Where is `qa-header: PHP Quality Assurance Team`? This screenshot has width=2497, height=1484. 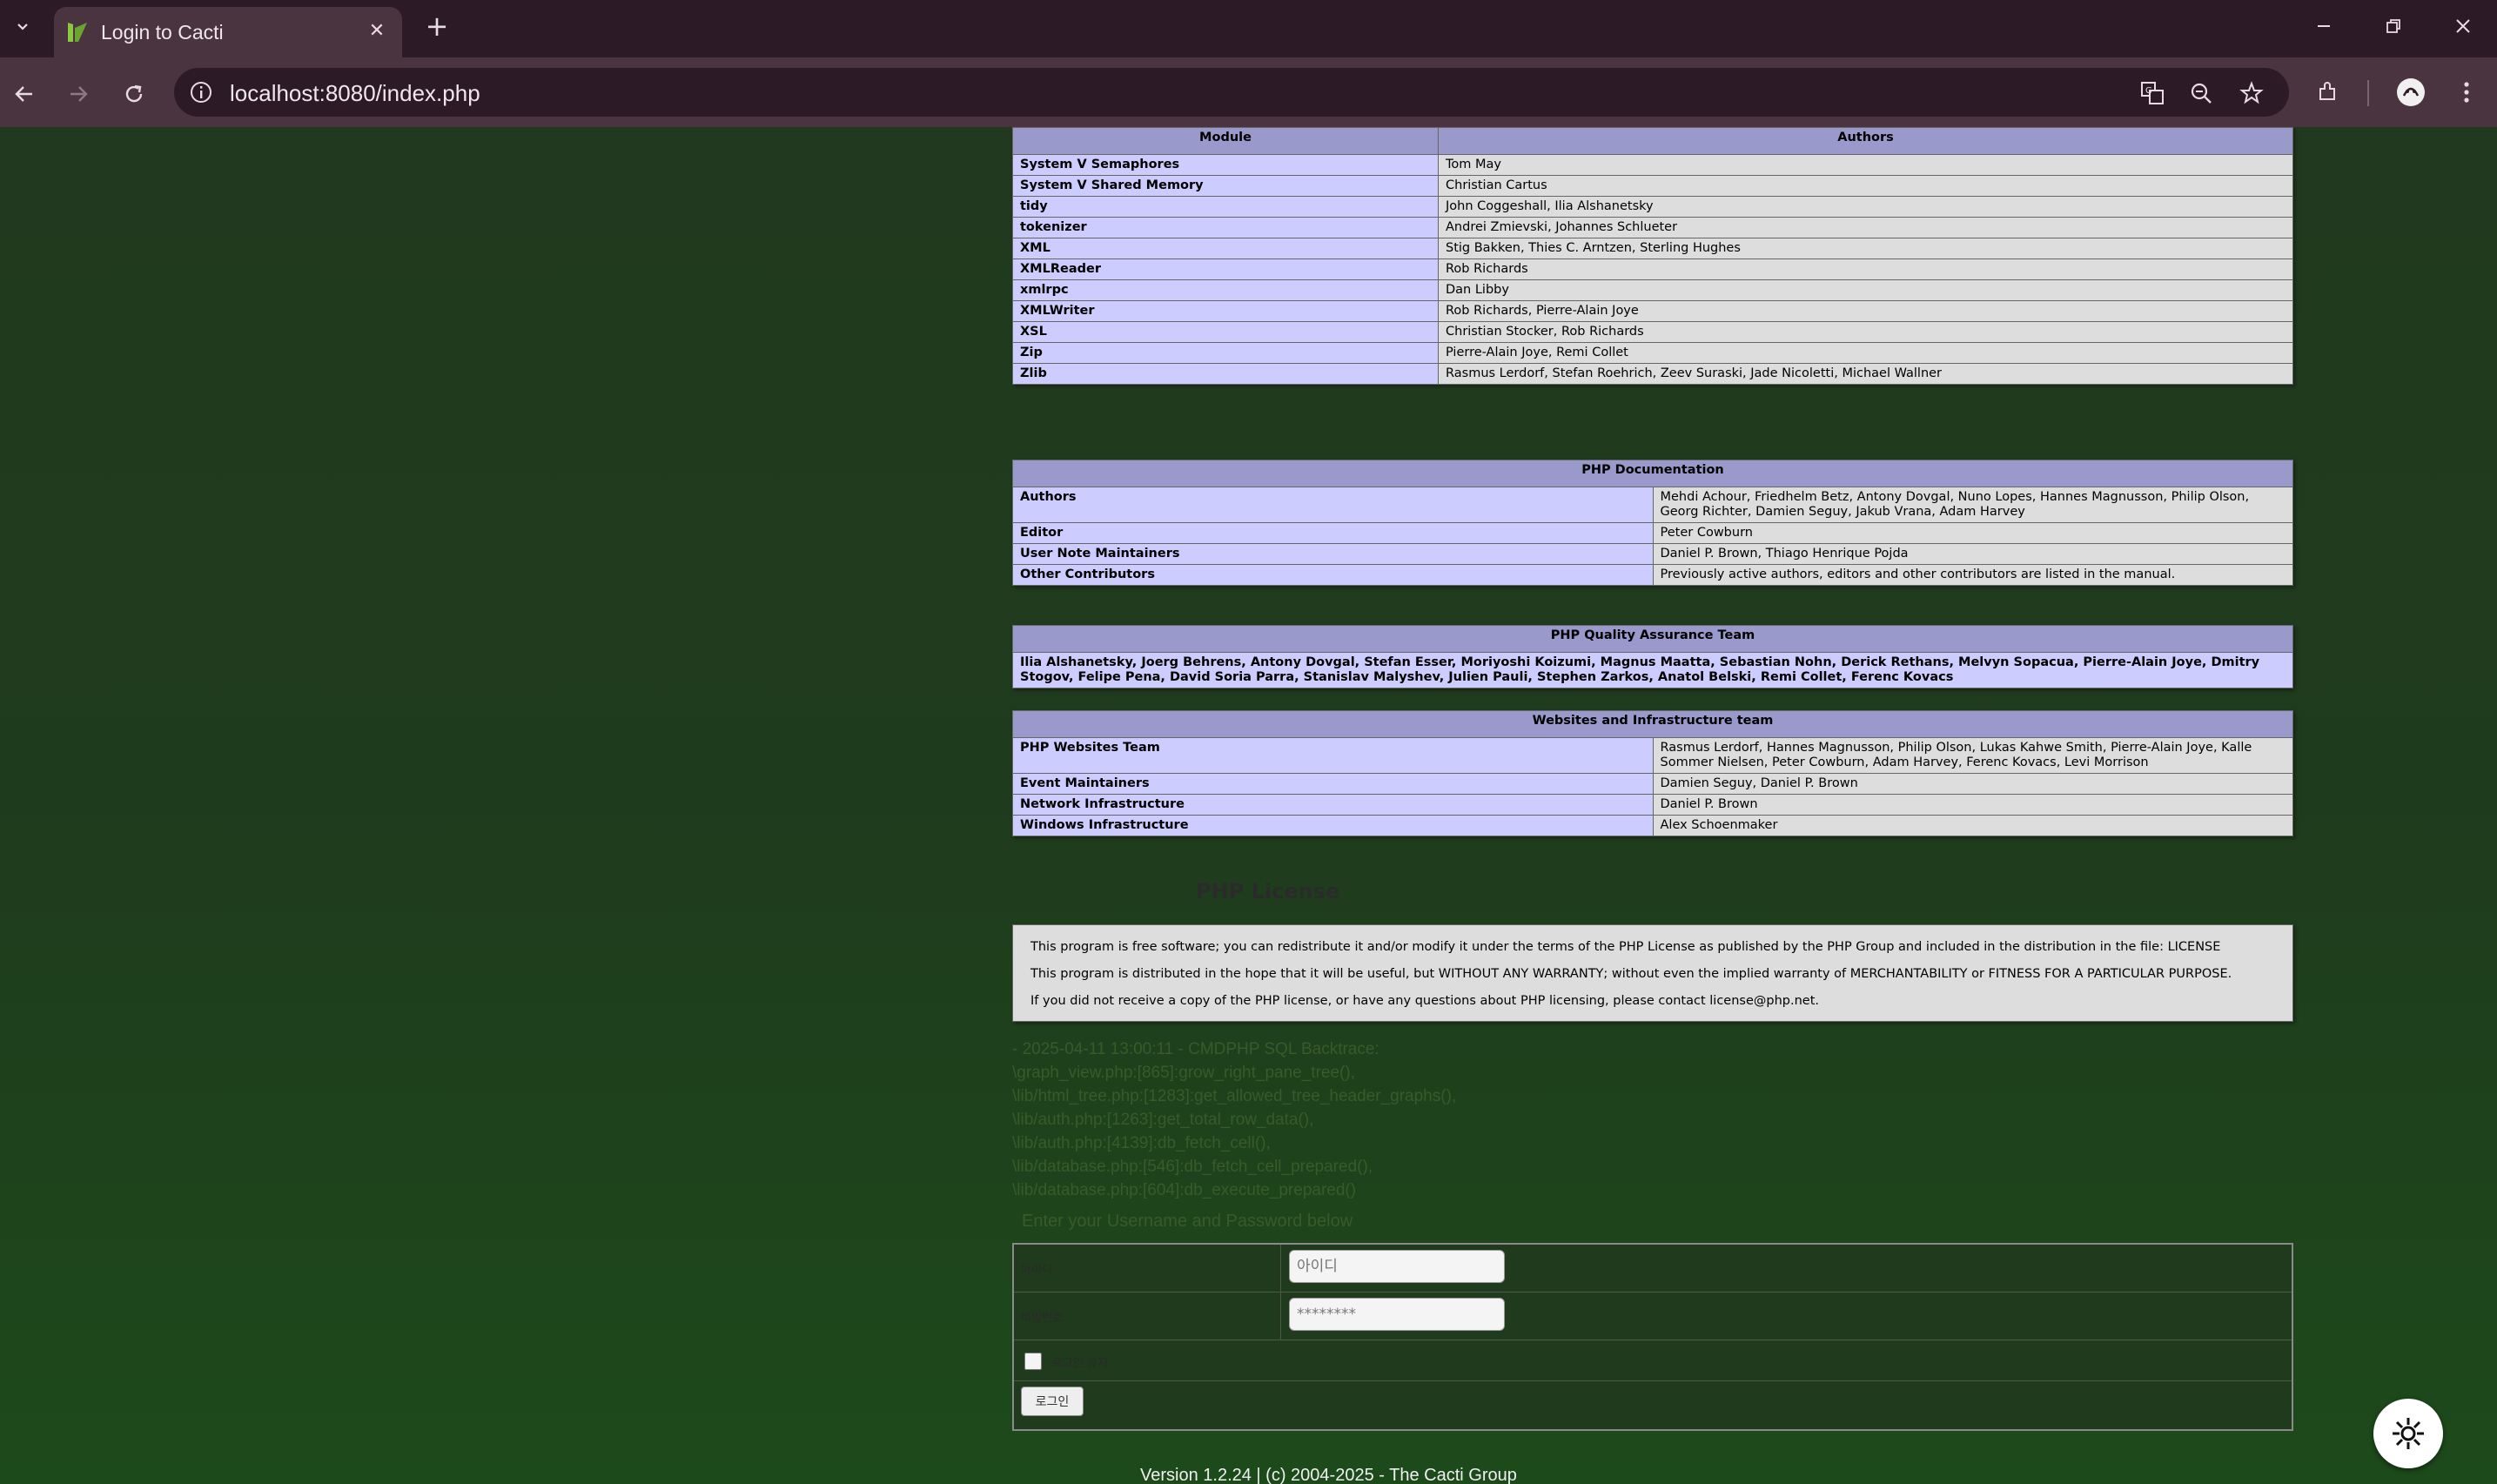
qa-header: PHP Quality Assurance Team is located at coordinates (1652, 639).